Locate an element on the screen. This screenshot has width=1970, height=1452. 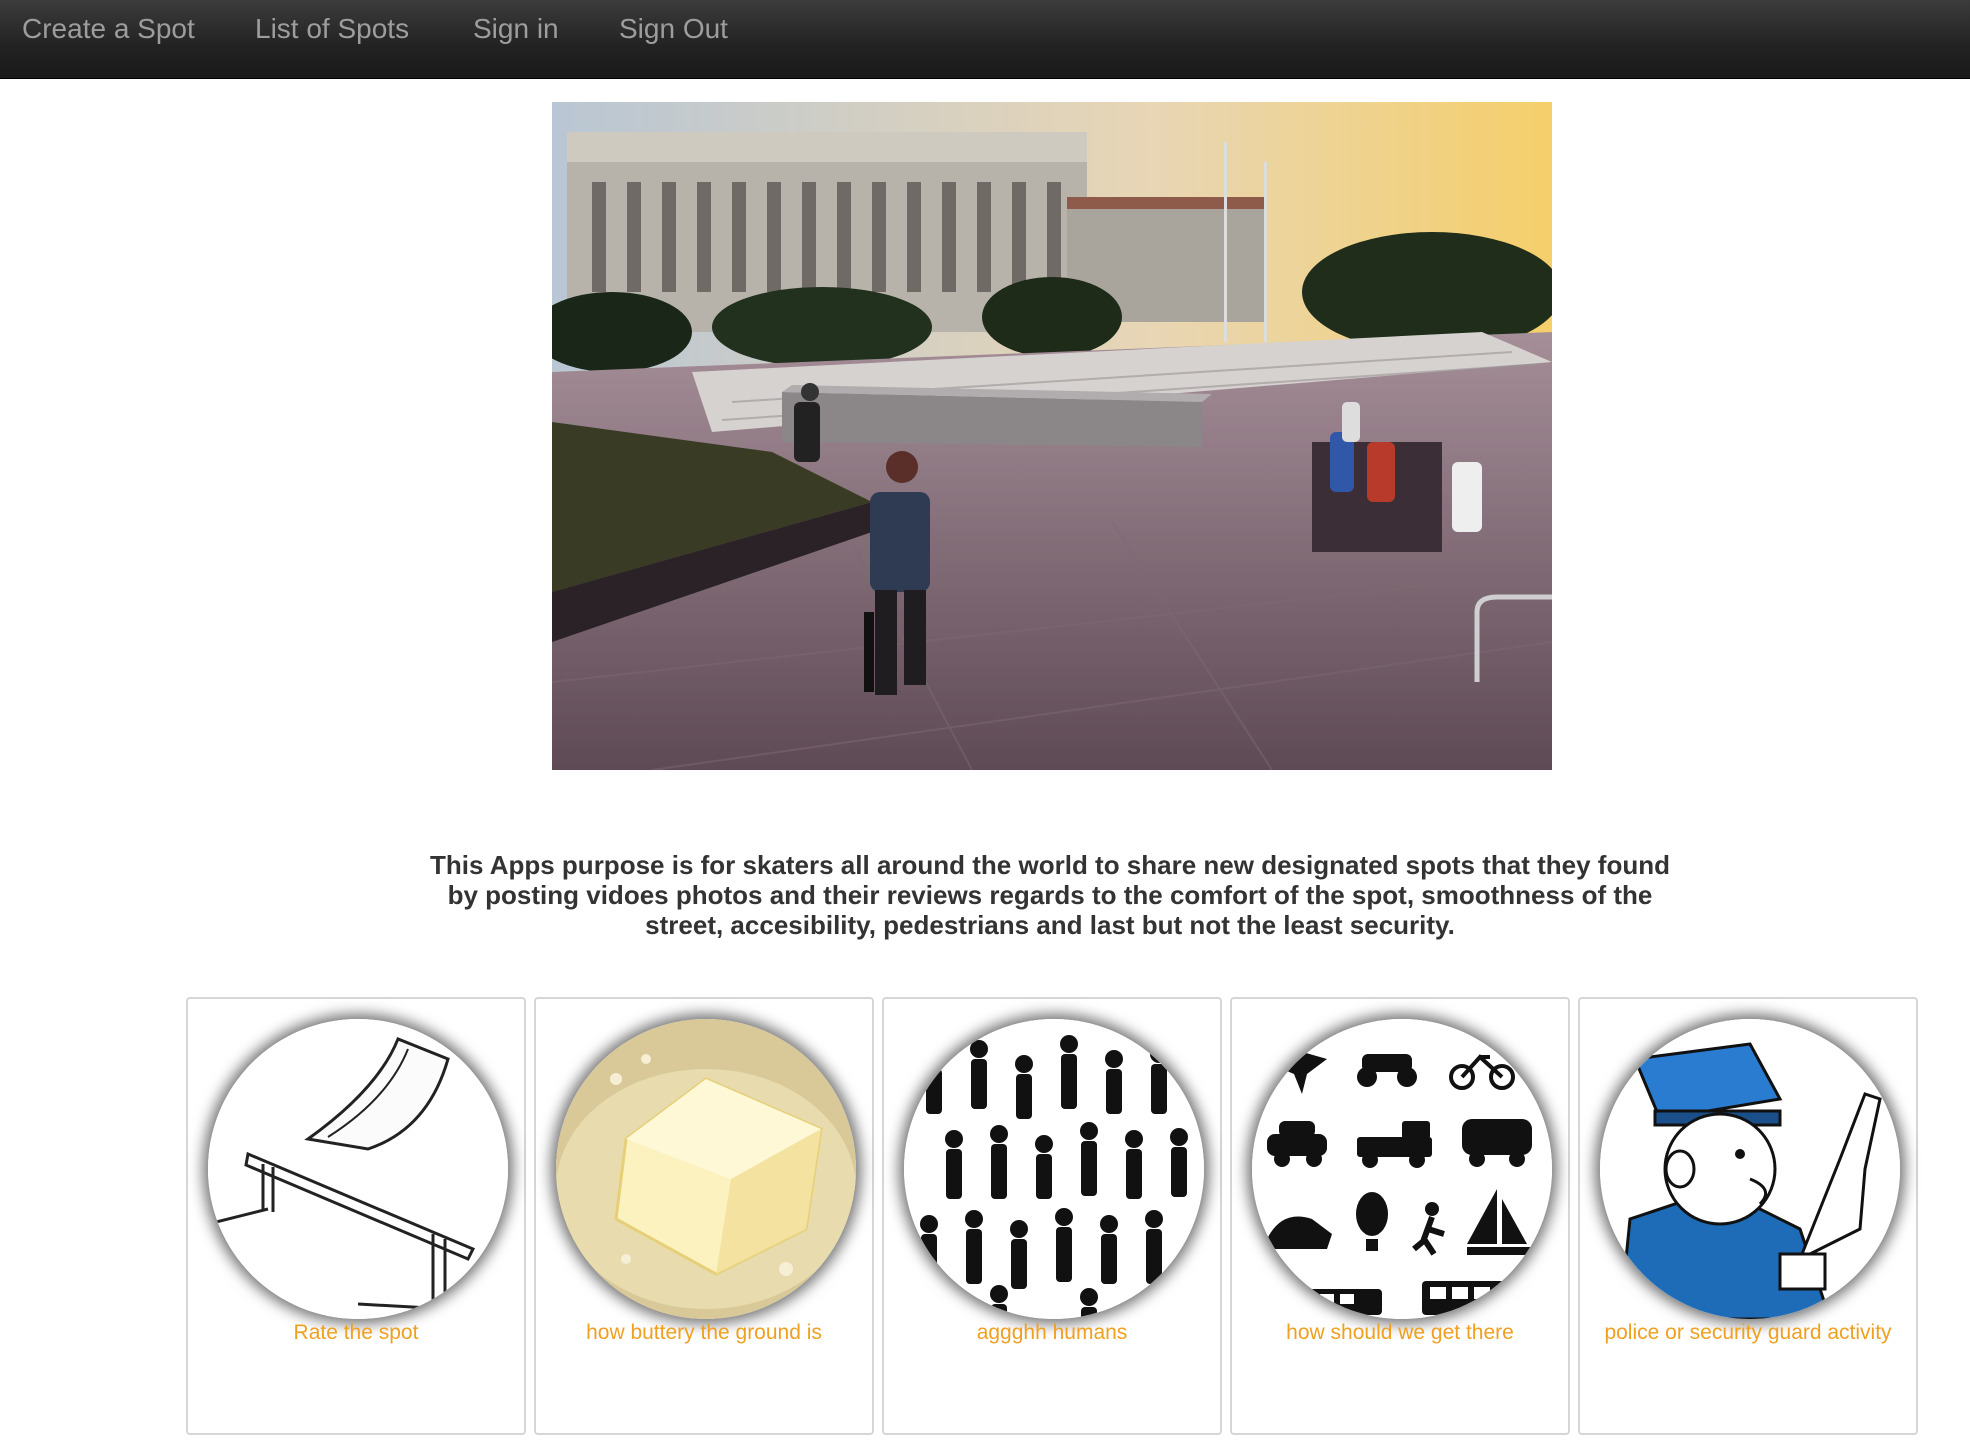
card-police-activity: police or security guard activity is located at coordinates (1748, 1216).